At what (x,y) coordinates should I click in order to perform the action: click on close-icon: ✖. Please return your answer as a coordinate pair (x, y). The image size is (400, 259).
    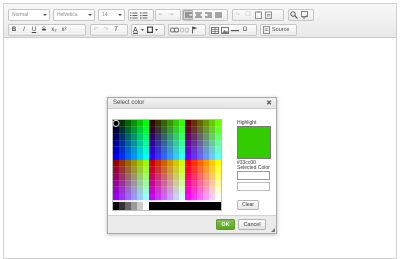
    Looking at the image, I should click on (269, 103).